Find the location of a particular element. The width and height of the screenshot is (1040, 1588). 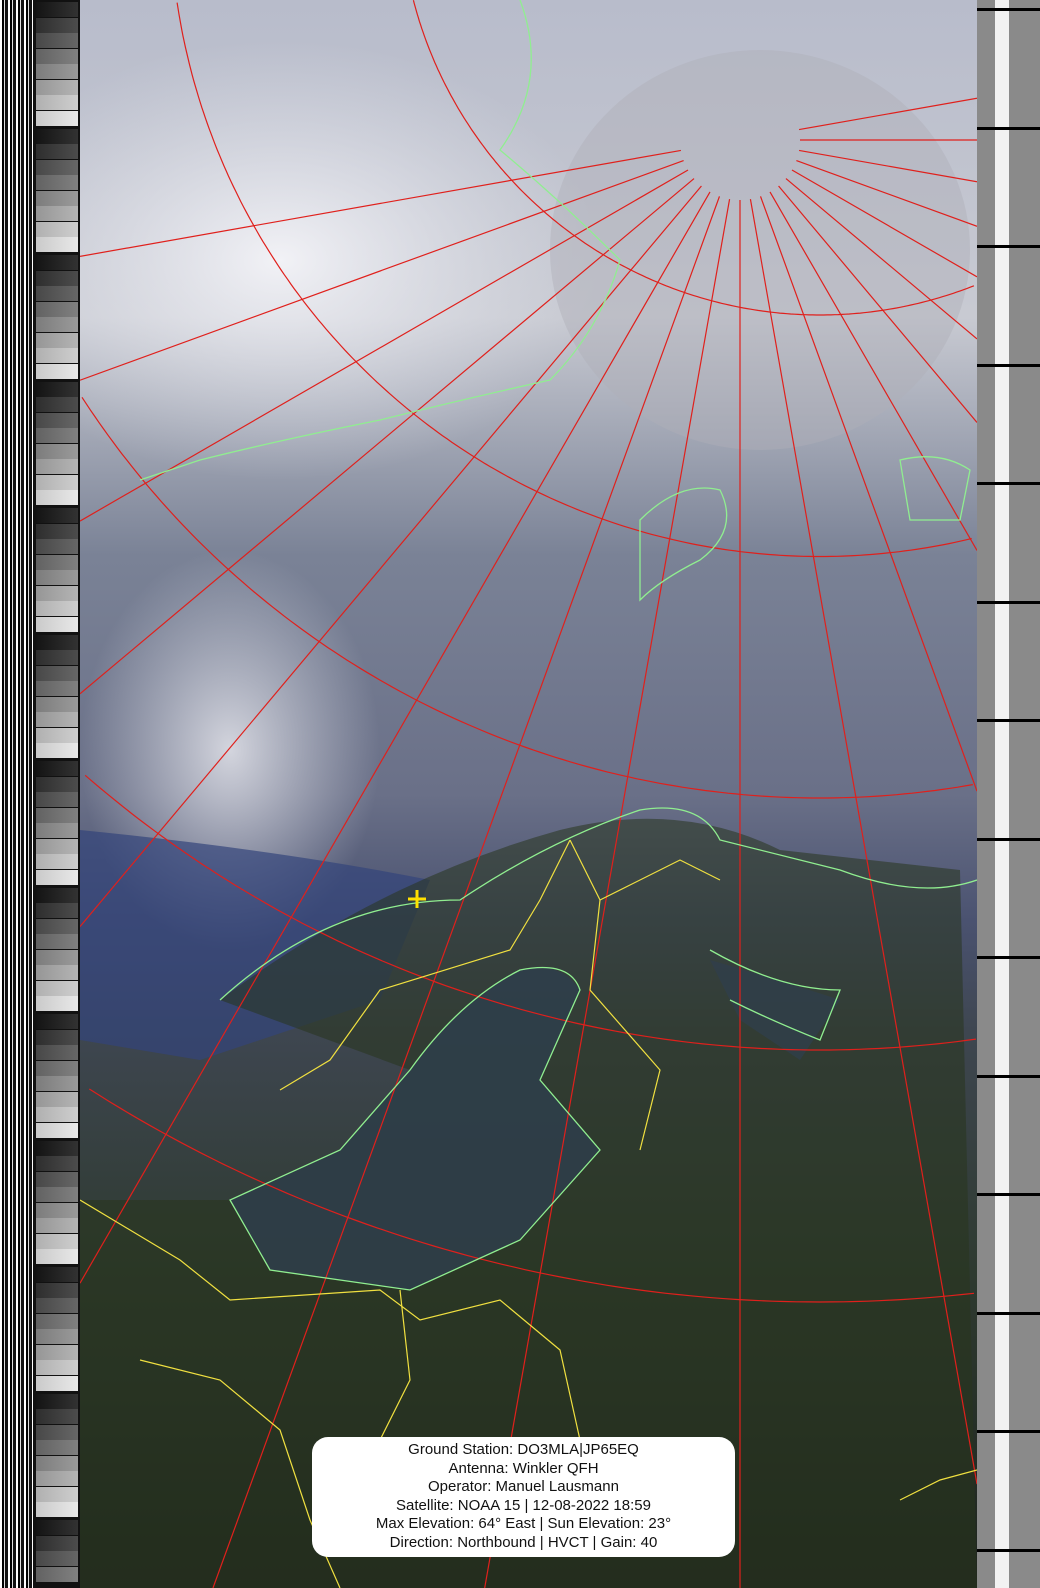

calibration-wedges is located at coordinates (56, 794).